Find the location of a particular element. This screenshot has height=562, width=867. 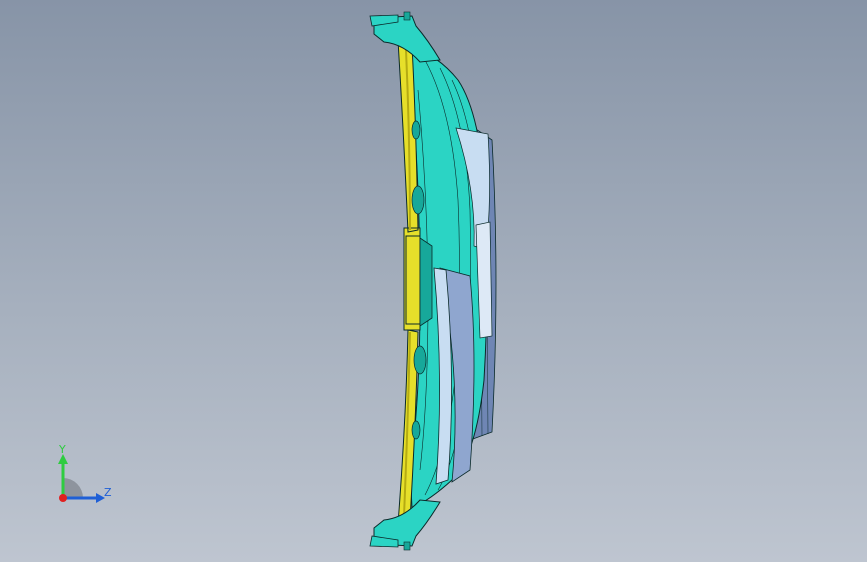

z-axis-label: Z is located at coordinates (108, 492).